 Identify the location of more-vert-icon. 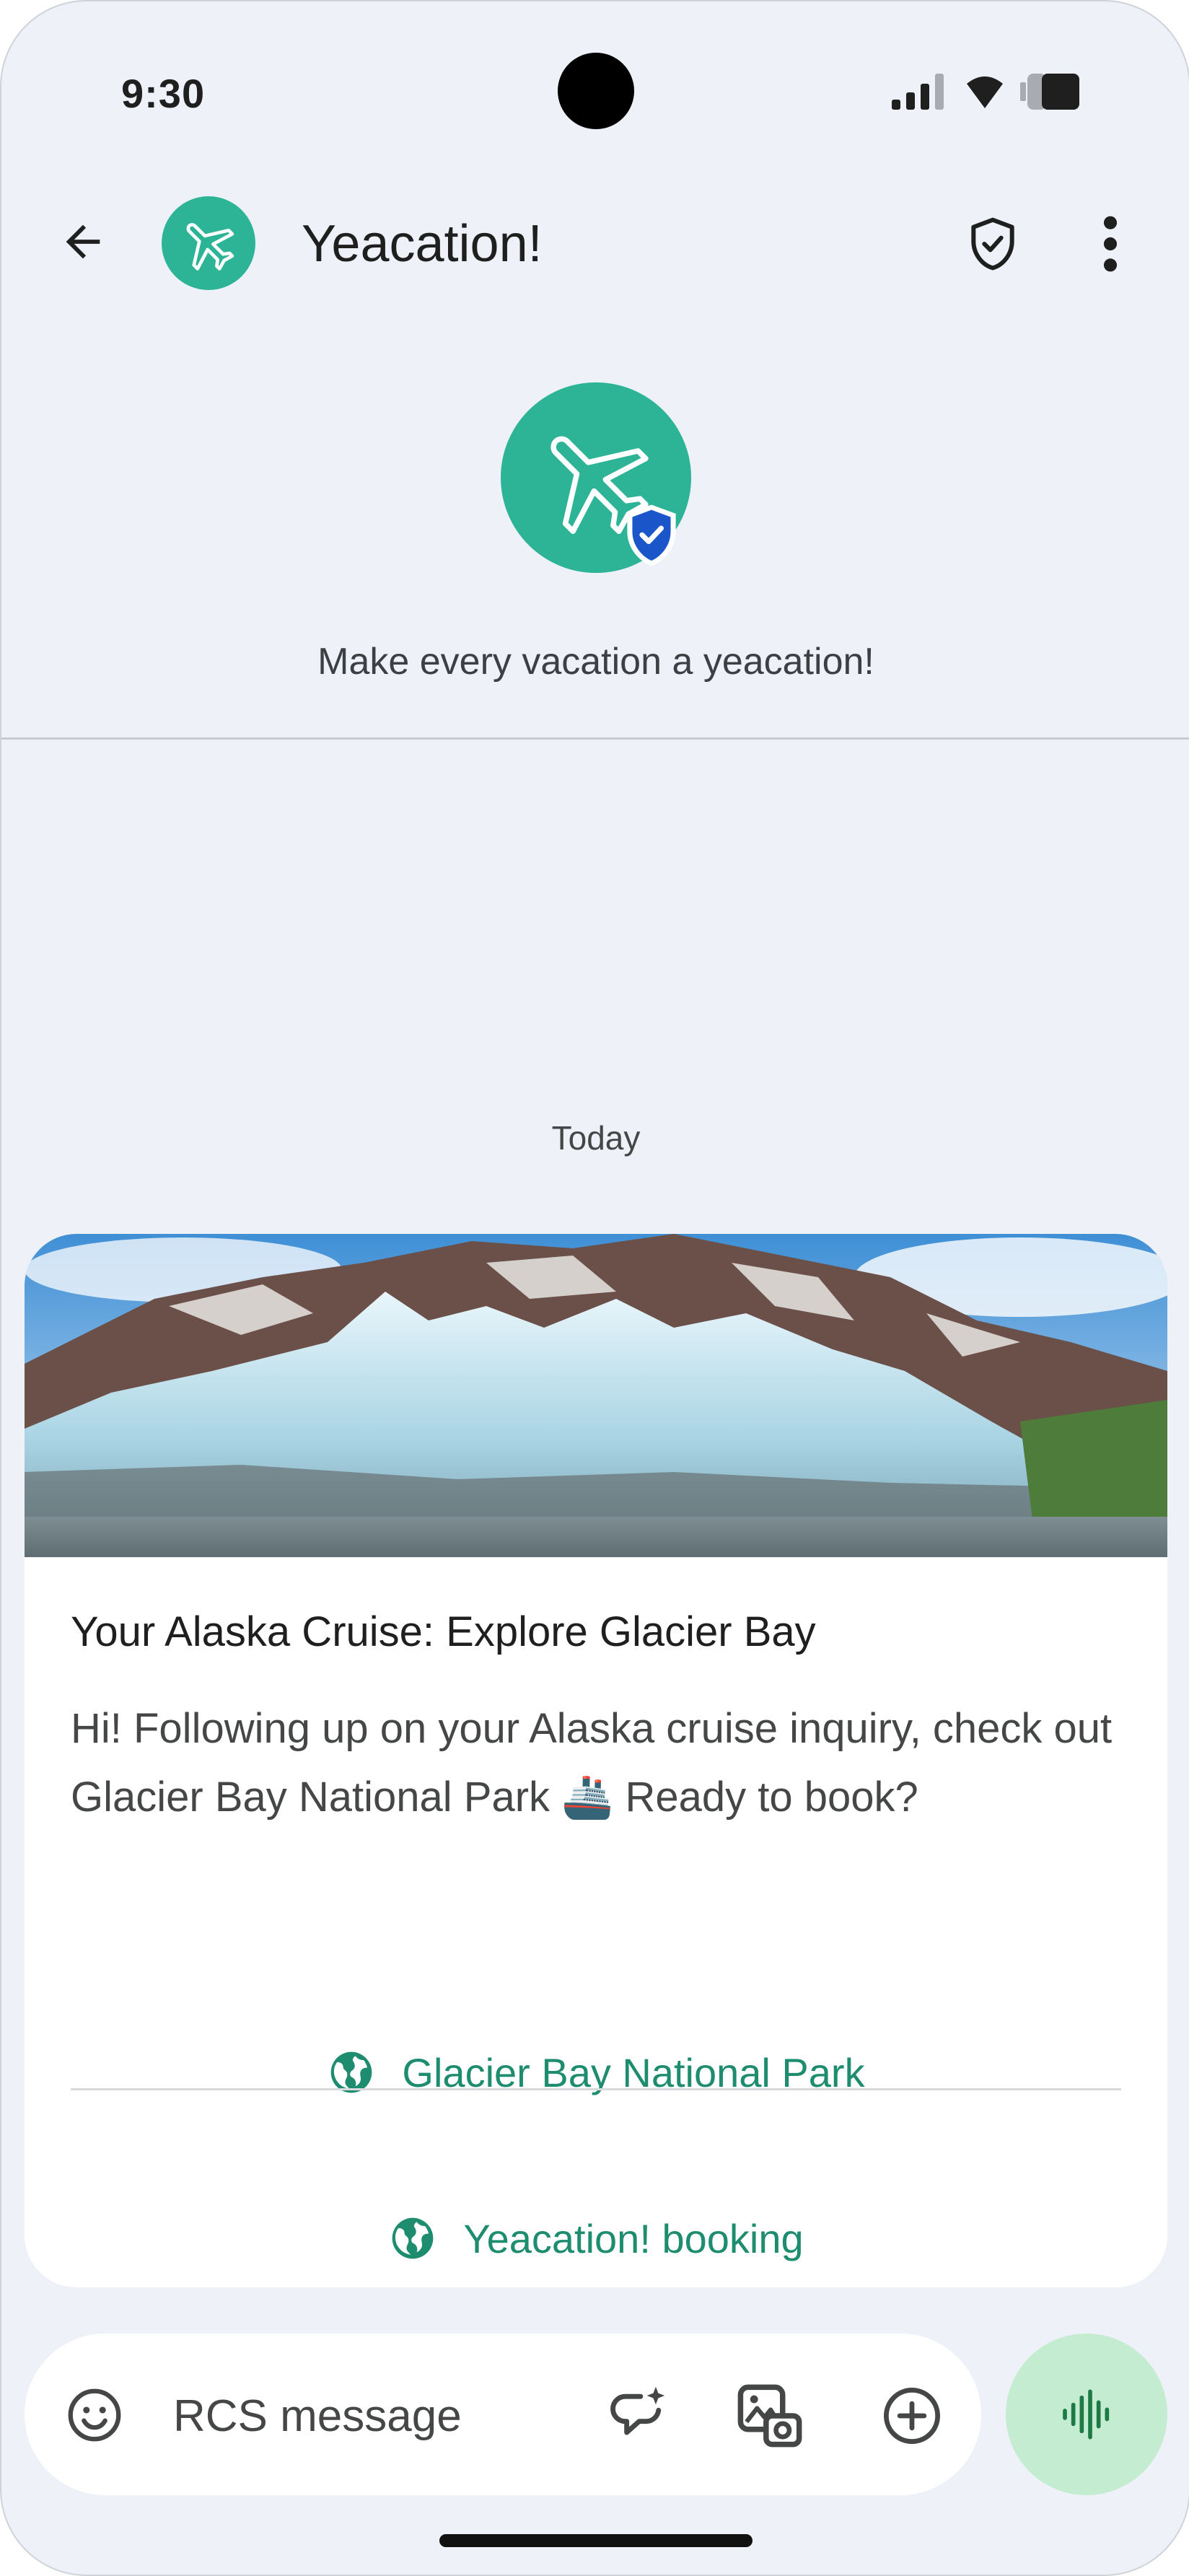
(1110, 244).